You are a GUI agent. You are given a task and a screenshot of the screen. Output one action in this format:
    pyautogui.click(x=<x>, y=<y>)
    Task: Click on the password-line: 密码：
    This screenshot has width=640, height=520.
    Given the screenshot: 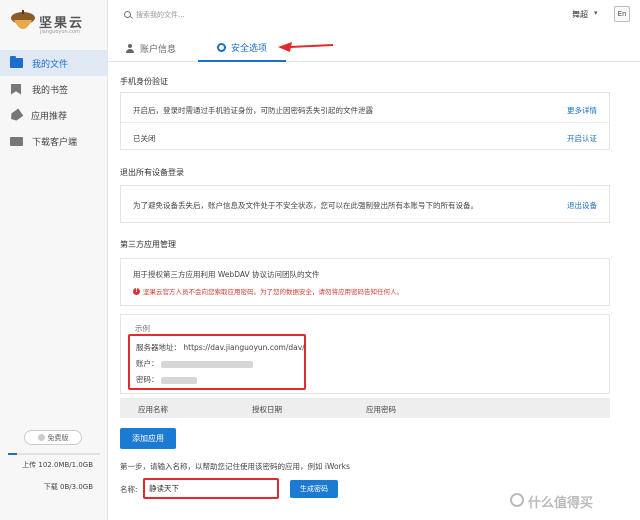 What is the action you would take?
    pyautogui.click(x=166, y=379)
    